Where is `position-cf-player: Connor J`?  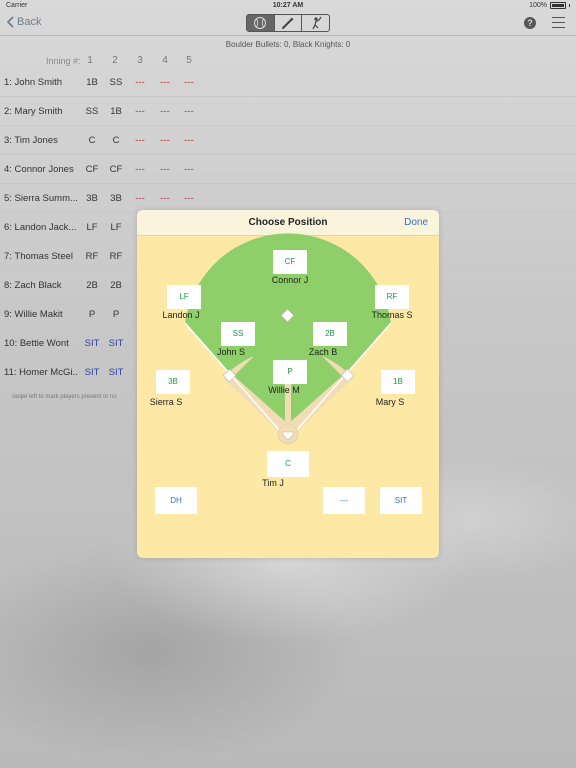 position-cf-player: Connor J is located at coordinates (290, 280).